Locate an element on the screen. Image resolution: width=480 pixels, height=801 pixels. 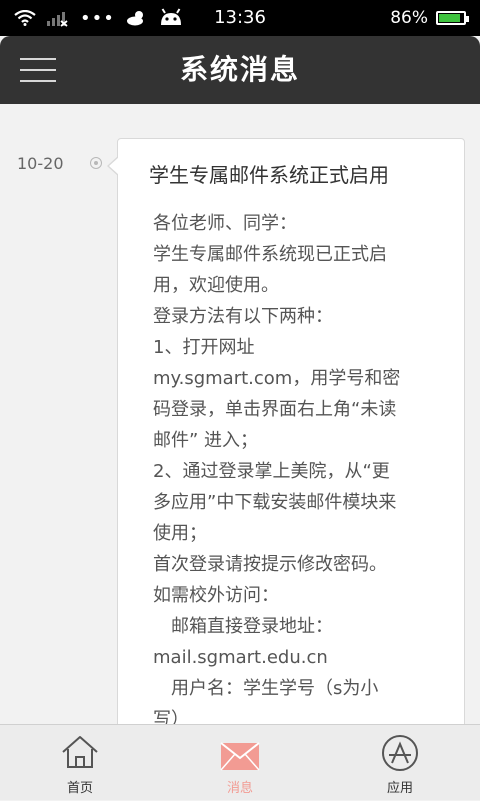
message-line: 登录方法有以下两种： is located at coordinates (243, 316).